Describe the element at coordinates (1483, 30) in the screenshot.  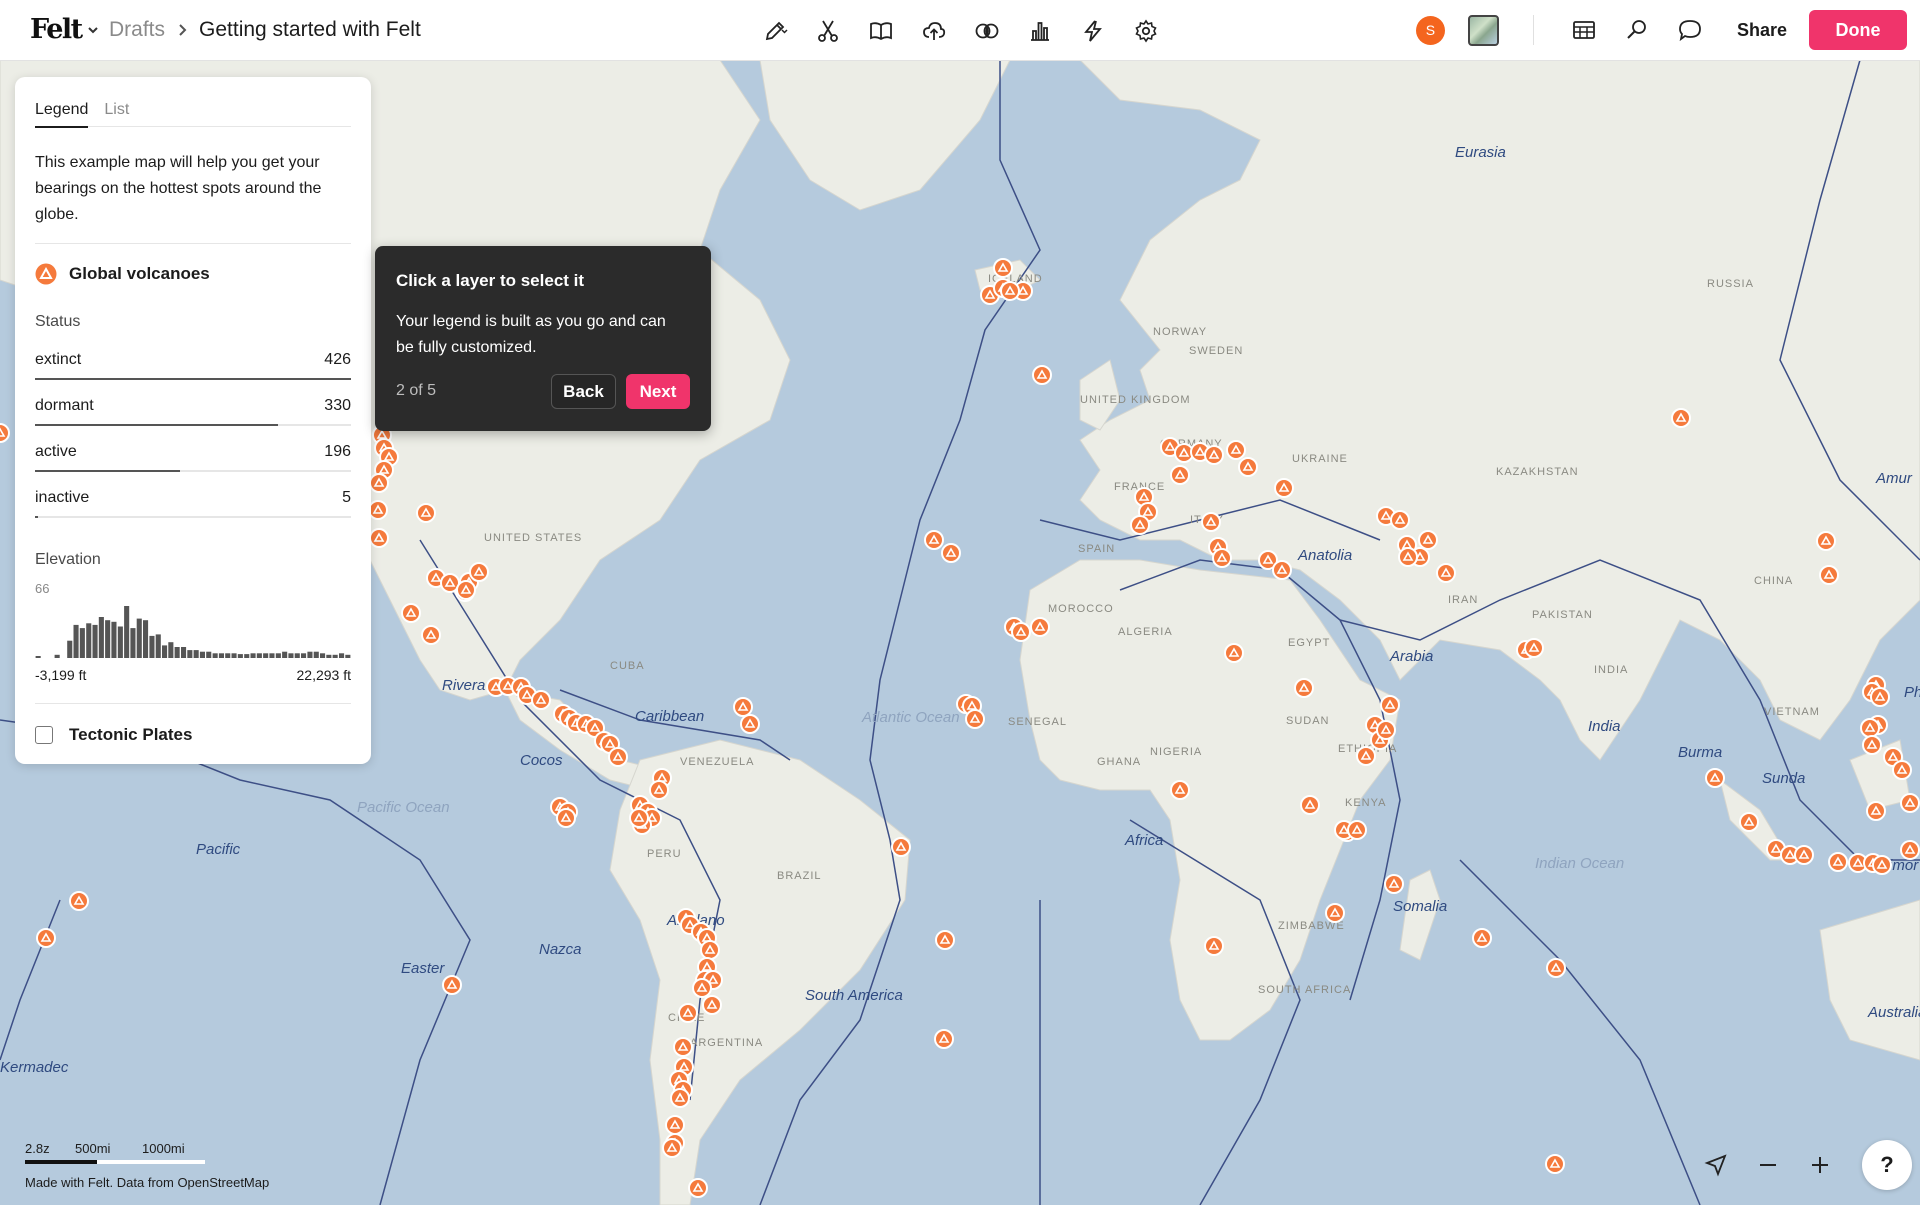
I see `basemap-thumbnail` at that location.